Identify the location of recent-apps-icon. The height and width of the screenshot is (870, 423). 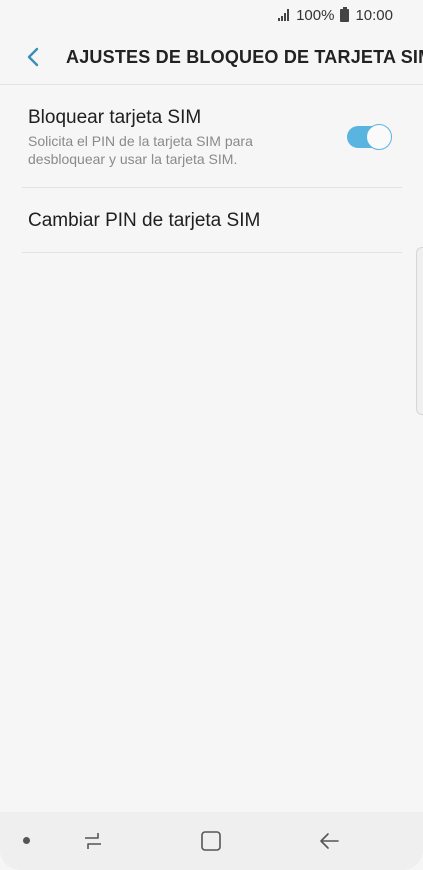
(93, 841).